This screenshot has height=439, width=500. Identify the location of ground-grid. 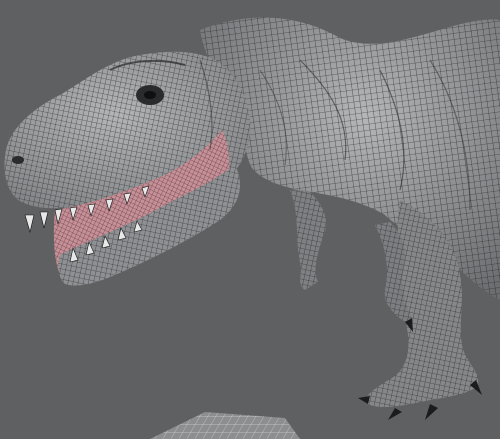
(225, 425).